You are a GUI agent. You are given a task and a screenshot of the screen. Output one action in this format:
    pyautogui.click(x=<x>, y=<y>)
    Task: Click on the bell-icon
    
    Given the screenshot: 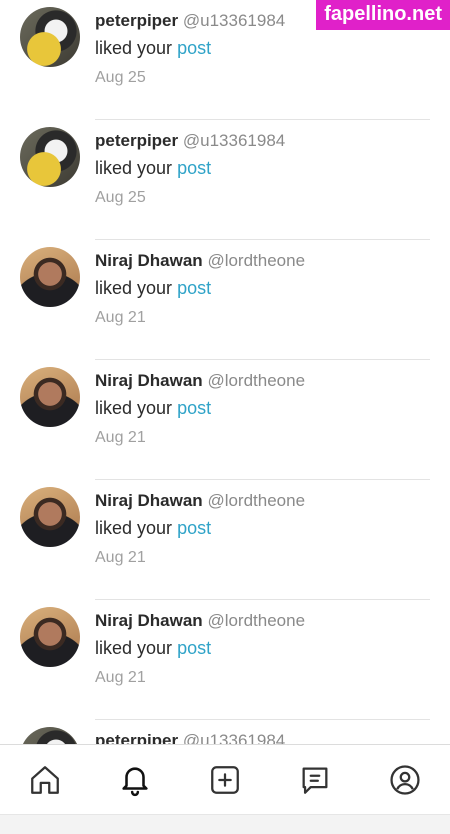 What is the action you would take?
    pyautogui.click(x=135, y=781)
    